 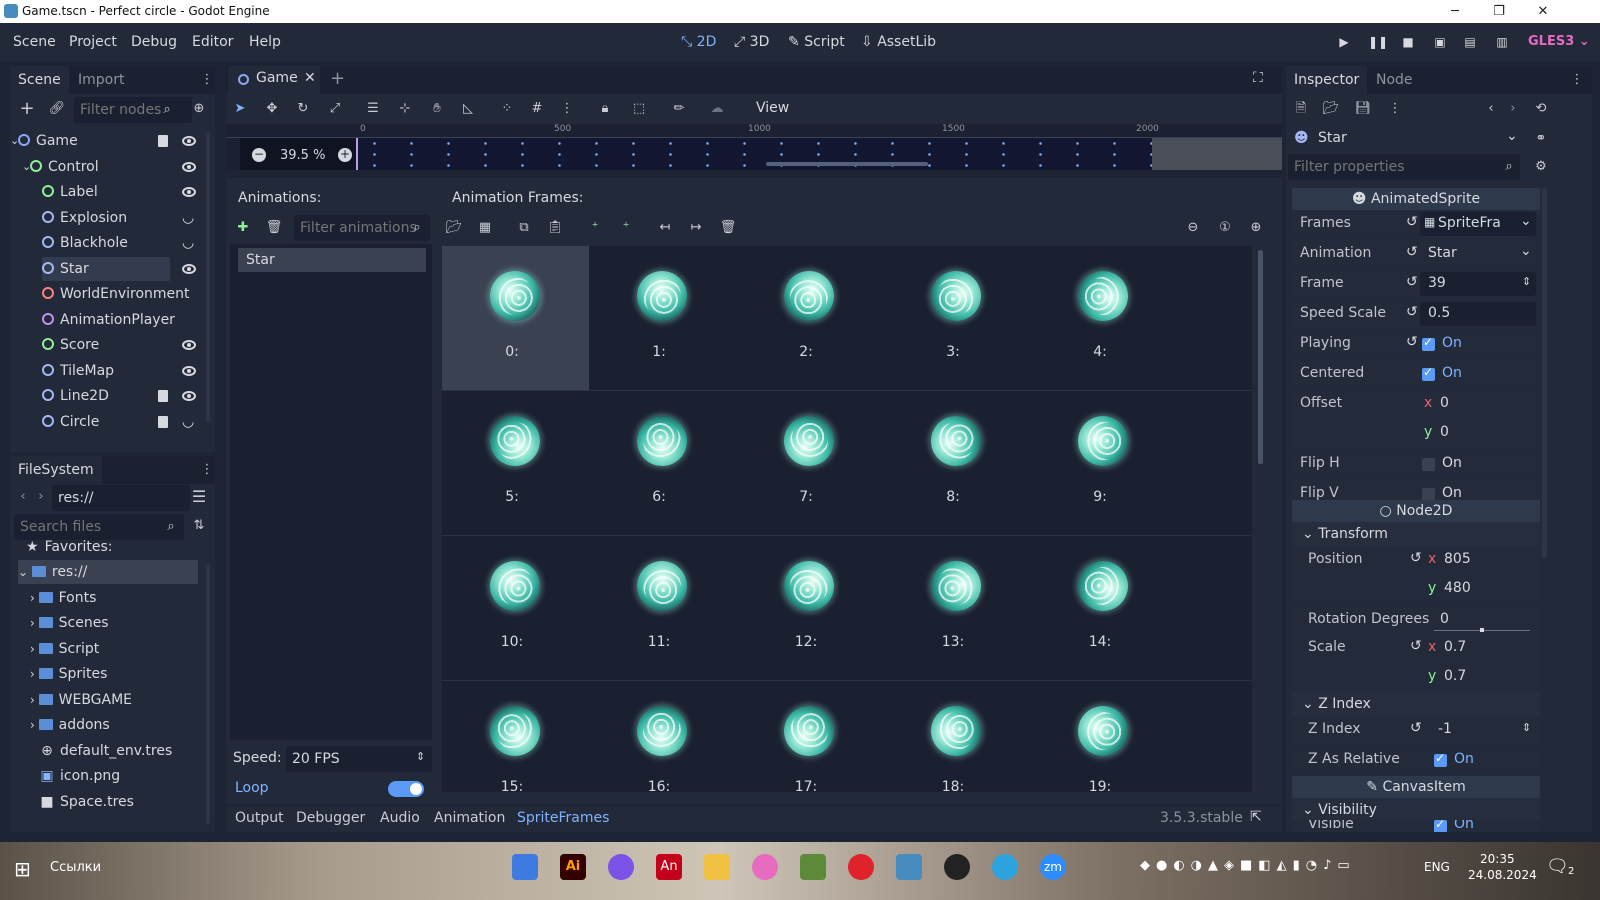 What do you see at coordinates (420, 756) in the screenshot?
I see `spinbox-arrows-icon: ⇕` at bounding box center [420, 756].